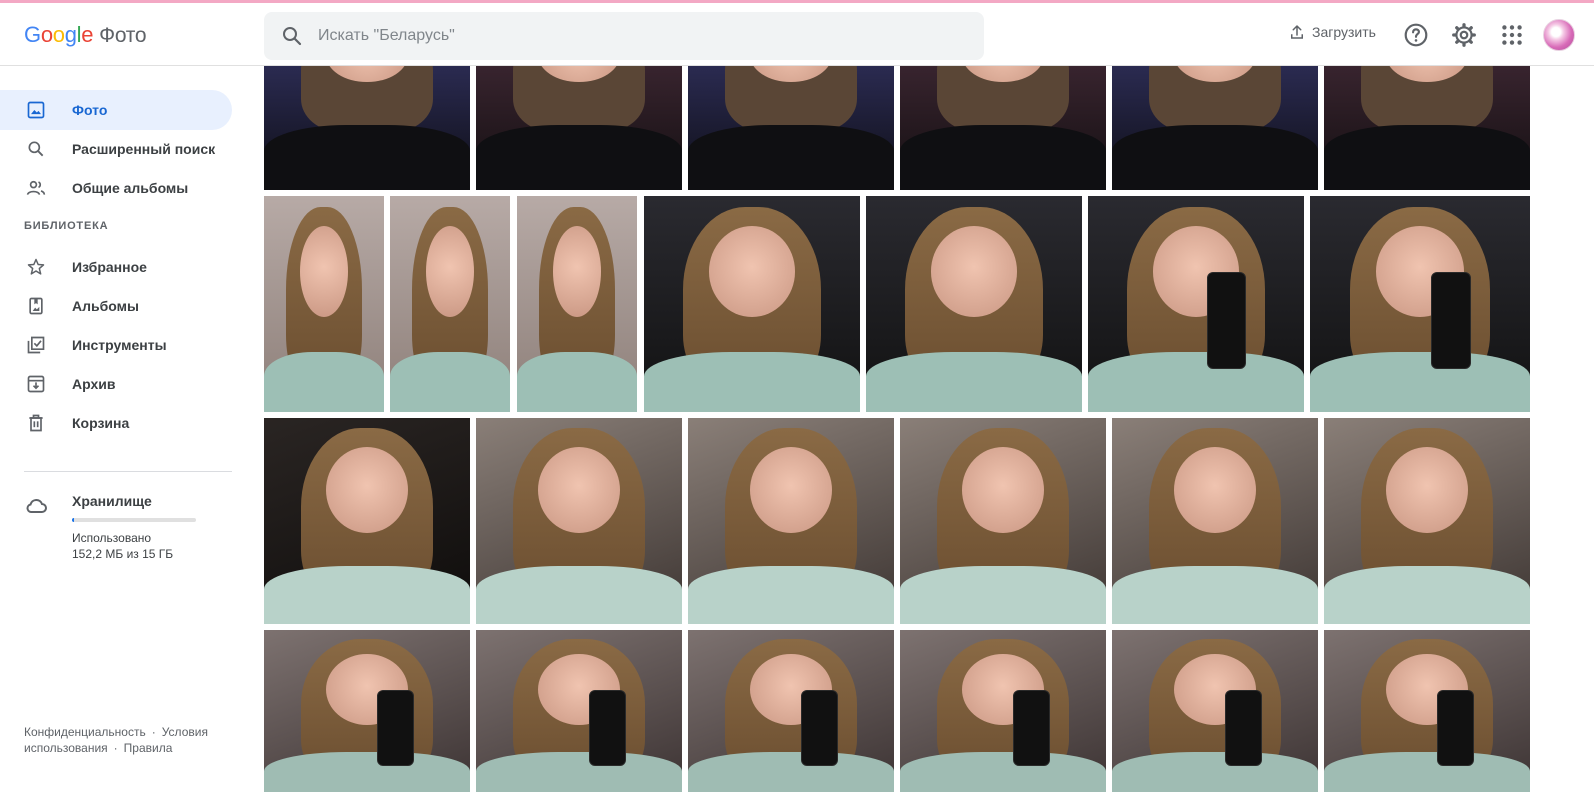 The width and height of the screenshot is (1594, 792). What do you see at coordinates (85, 732) in the screenshot?
I see `privacy-link: Конфиденциальность` at bounding box center [85, 732].